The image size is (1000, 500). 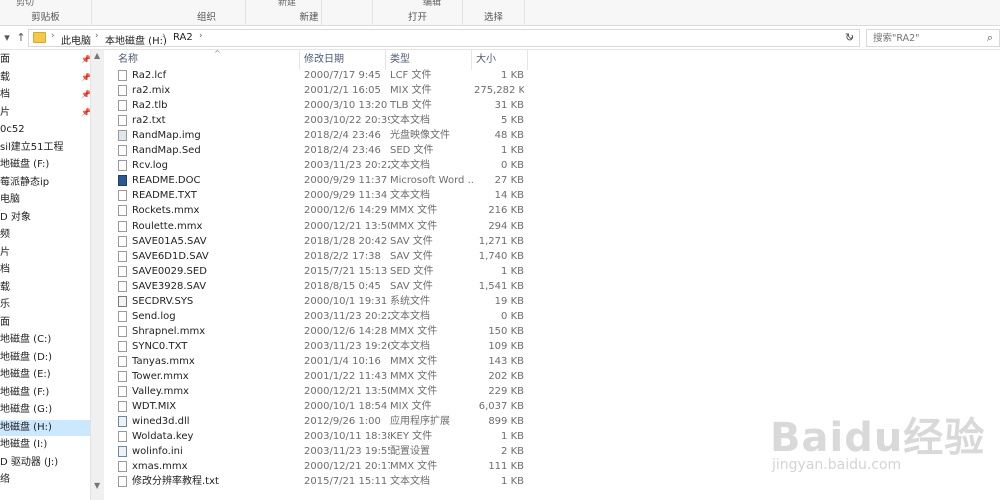 What do you see at coordinates (321, 286) in the screenshot?
I see `file-row: SAVE3928.SAV 2018/8/15 0:45 SAV 文件 1,541 KB` at bounding box center [321, 286].